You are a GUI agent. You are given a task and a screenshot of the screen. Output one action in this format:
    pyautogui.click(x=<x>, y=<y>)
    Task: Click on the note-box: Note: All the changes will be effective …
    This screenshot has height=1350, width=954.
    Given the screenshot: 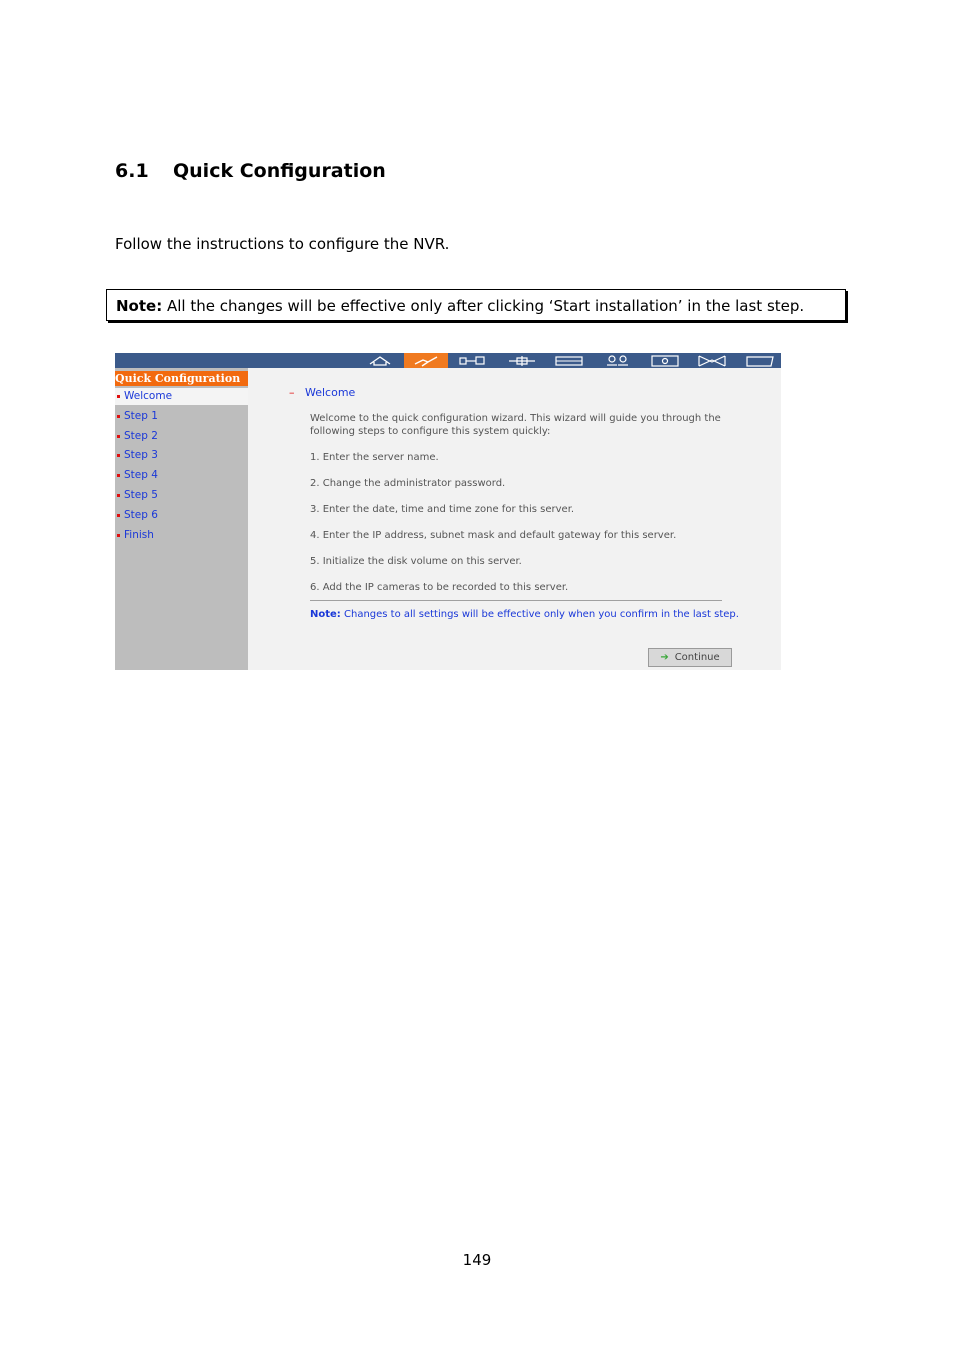 What is the action you would take?
    pyautogui.click(x=476, y=305)
    